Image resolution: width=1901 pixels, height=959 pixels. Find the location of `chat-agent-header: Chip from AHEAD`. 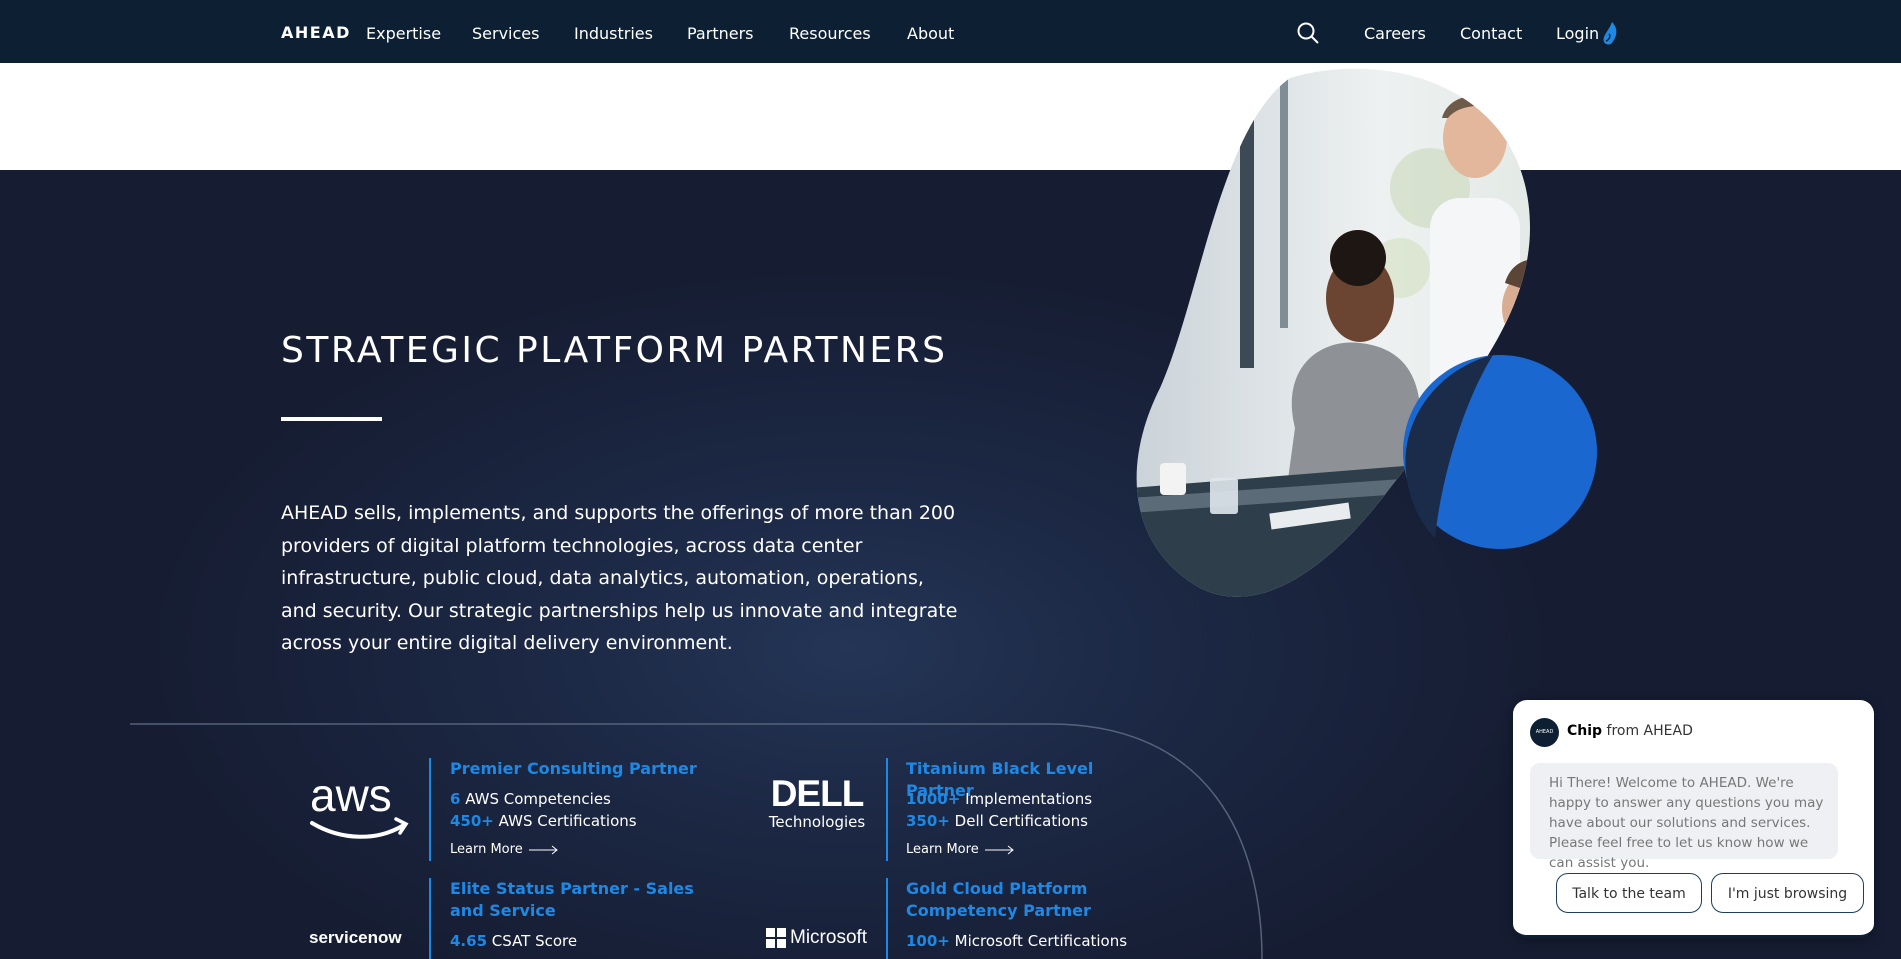

chat-agent-header: Chip from AHEAD is located at coordinates (1630, 731).